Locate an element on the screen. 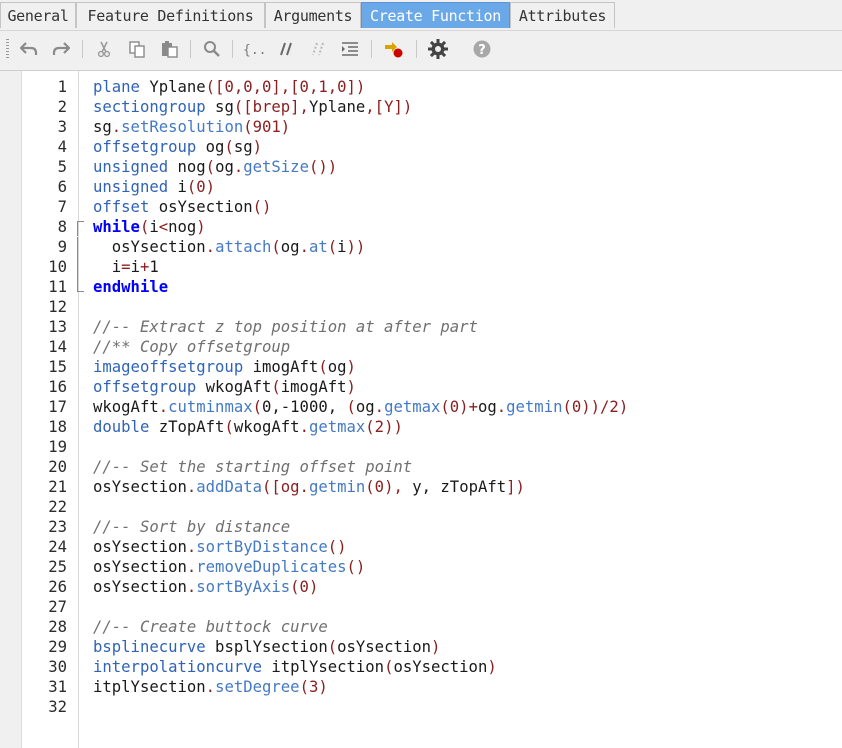  line-number: 3 is located at coordinates (62, 127).